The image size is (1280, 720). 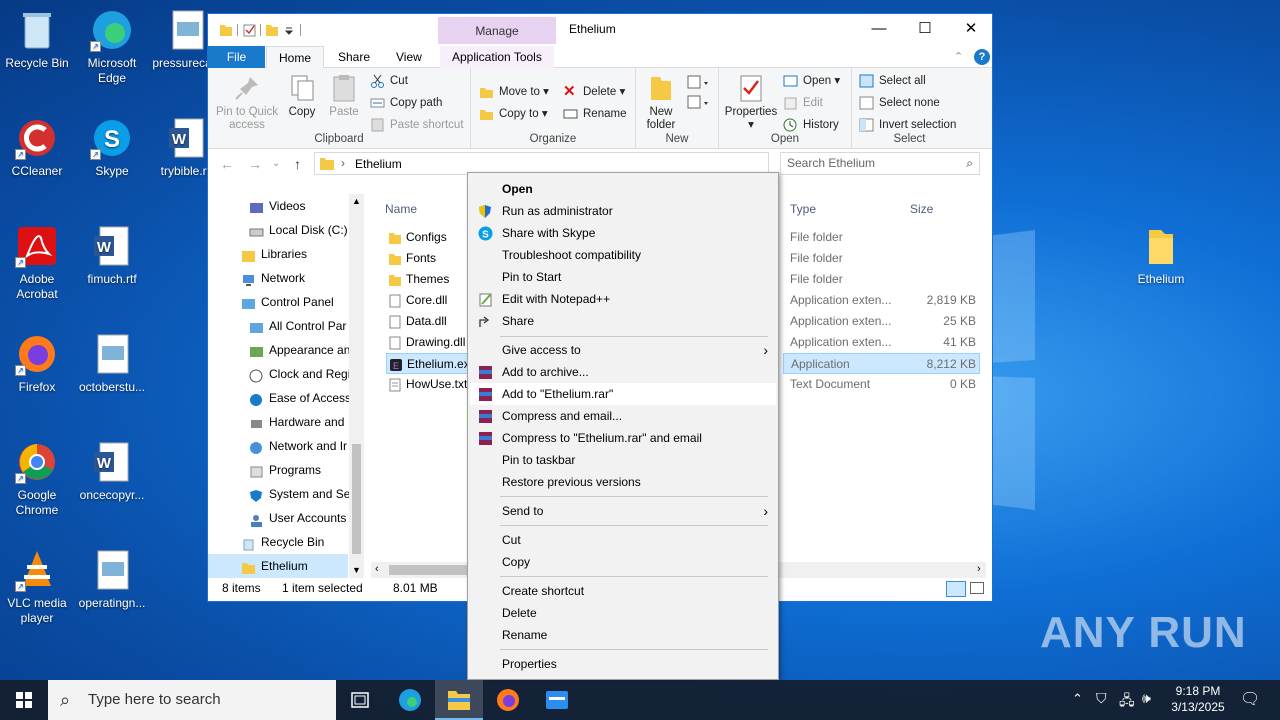 What do you see at coordinates (623, 350) in the screenshot?
I see `menu-item-give-access: Give access to ›` at bounding box center [623, 350].